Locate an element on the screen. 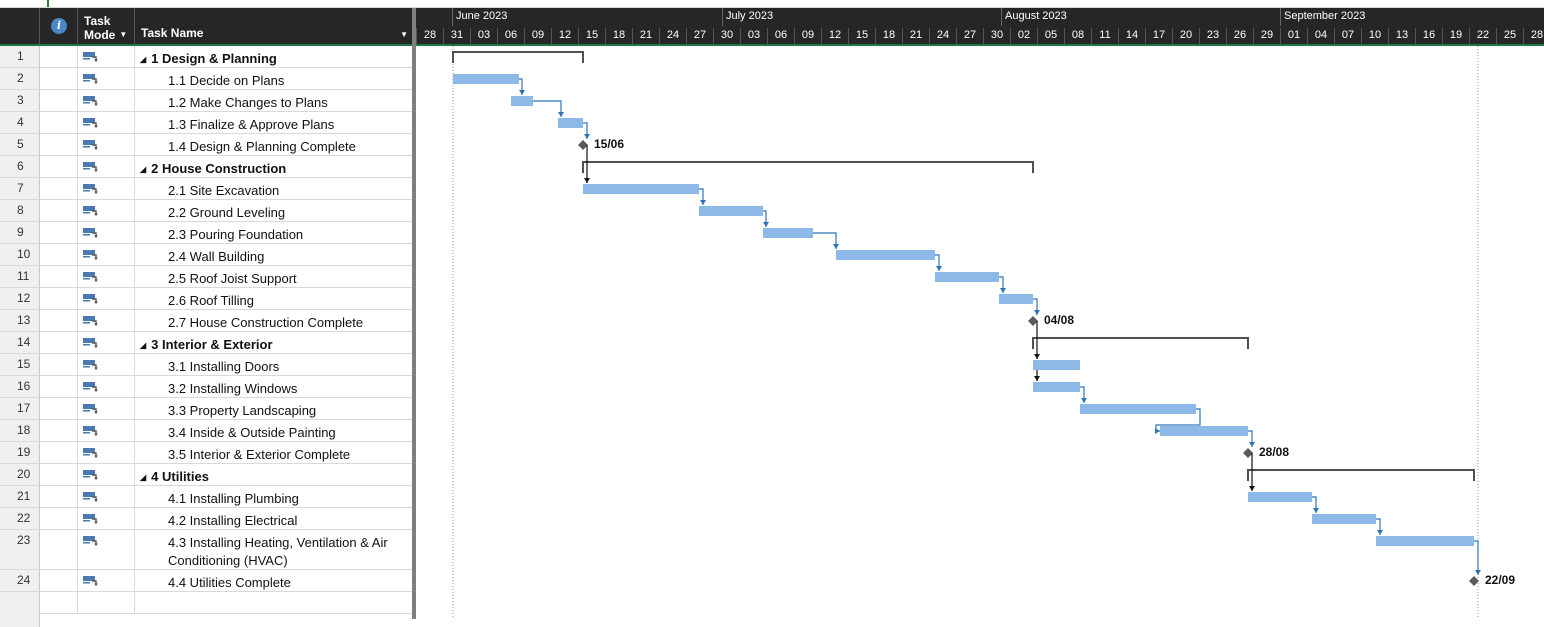 Image resolution: width=1544 pixels, height=627 pixels. row-number: 24 is located at coordinates (20, 580).